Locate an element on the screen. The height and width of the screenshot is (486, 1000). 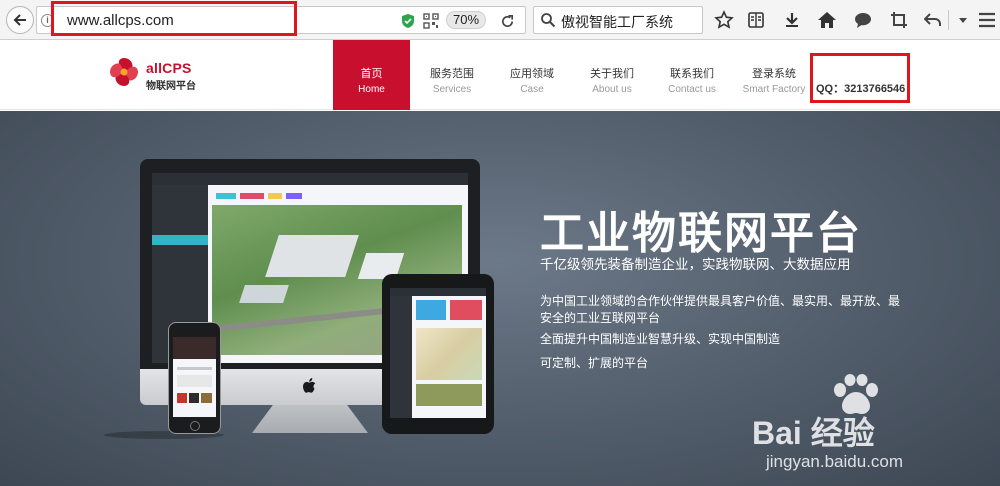
crop-icon is located at coordinates (899, 20).